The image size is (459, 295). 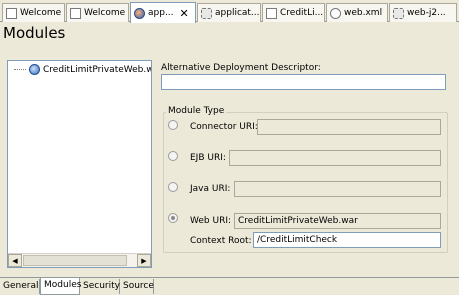 What do you see at coordinates (15, 260) in the screenshot?
I see `scroll-left-button: ◀` at bounding box center [15, 260].